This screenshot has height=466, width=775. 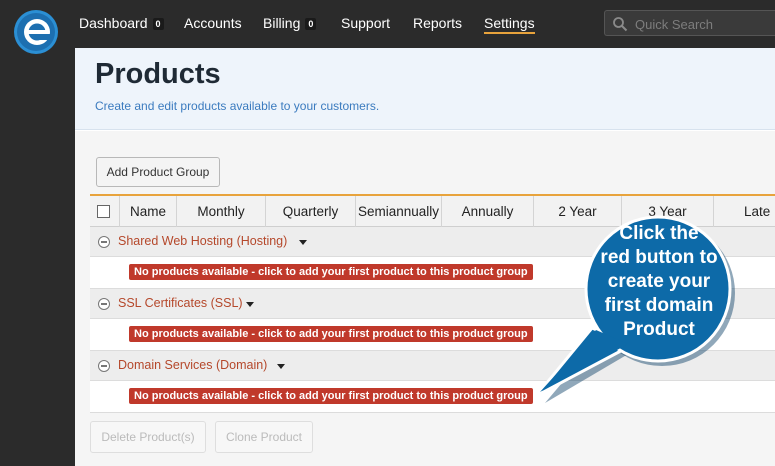 What do you see at coordinates (113, 23) in the screenshot?
I see `nav-dashboard-label: Dashboard` at bounding box center [113, 23].